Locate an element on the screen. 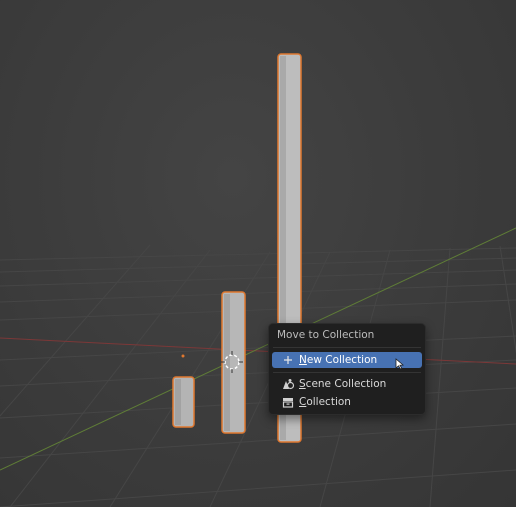 This screenshot has width=516, height=507. collection-item: Collection is located at coordinates (347, 402).